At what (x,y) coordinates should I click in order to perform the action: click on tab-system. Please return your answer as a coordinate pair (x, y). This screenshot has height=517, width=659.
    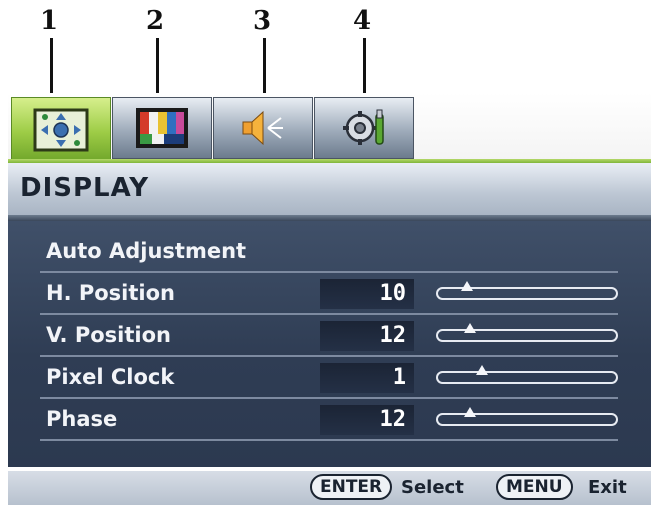
    Looking at the image, I should click on (364, 128).